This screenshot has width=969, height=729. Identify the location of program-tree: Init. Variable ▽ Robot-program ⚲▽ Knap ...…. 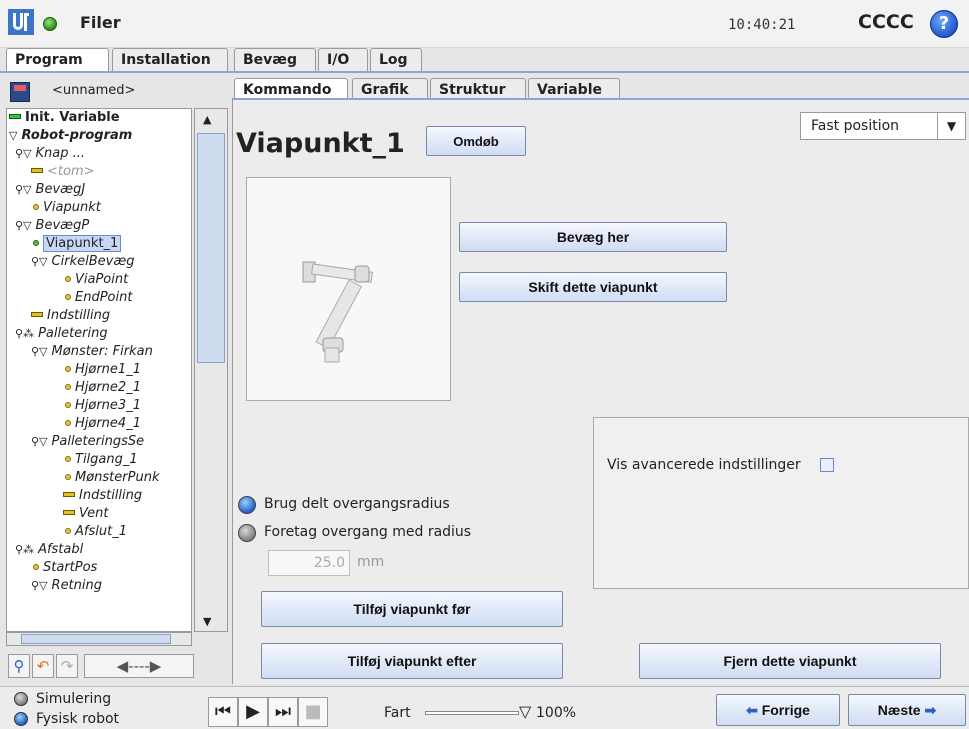
(99, 370).